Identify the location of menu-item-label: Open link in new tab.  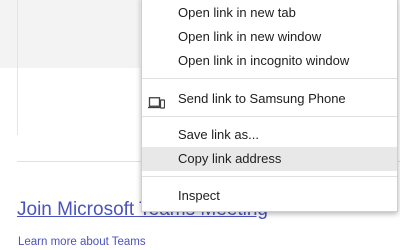
(237, 12).